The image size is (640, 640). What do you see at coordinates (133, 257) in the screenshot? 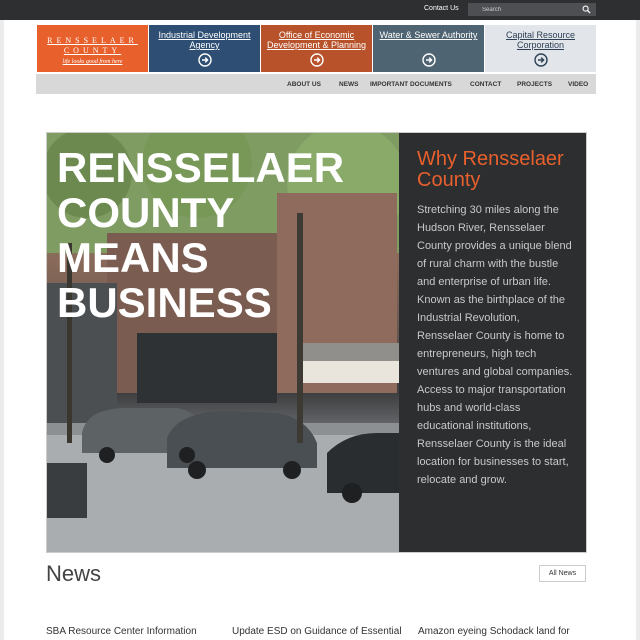
I see `headline-line: MEANS` at bounding box center [133, 257].